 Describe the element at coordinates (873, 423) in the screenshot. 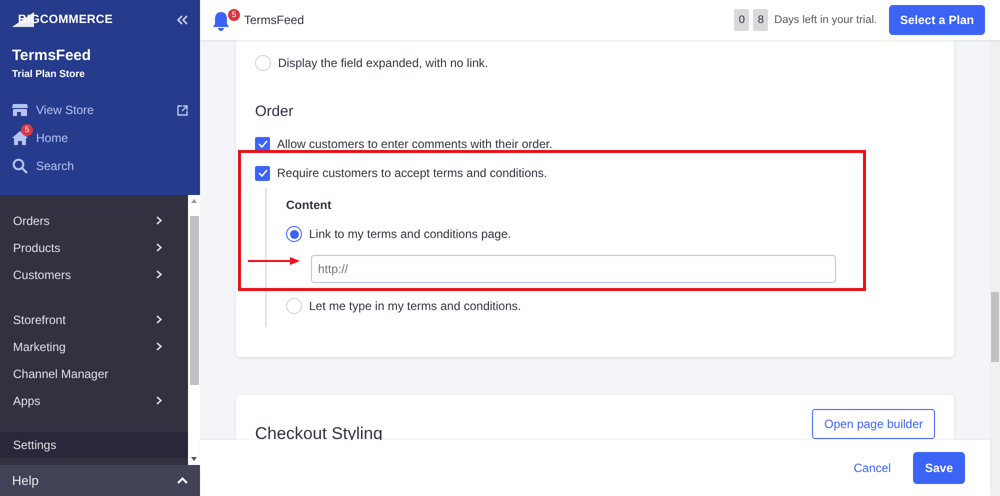

I see `page-builder-button: Open page builder` at that location.